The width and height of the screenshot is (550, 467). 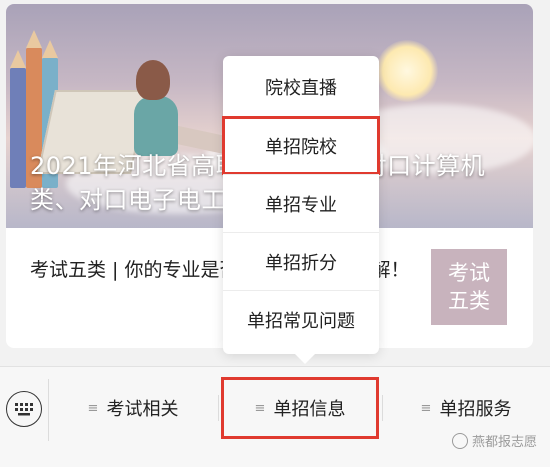 I want to click on tab-label: 单招服务, so click(x=475, y=409).